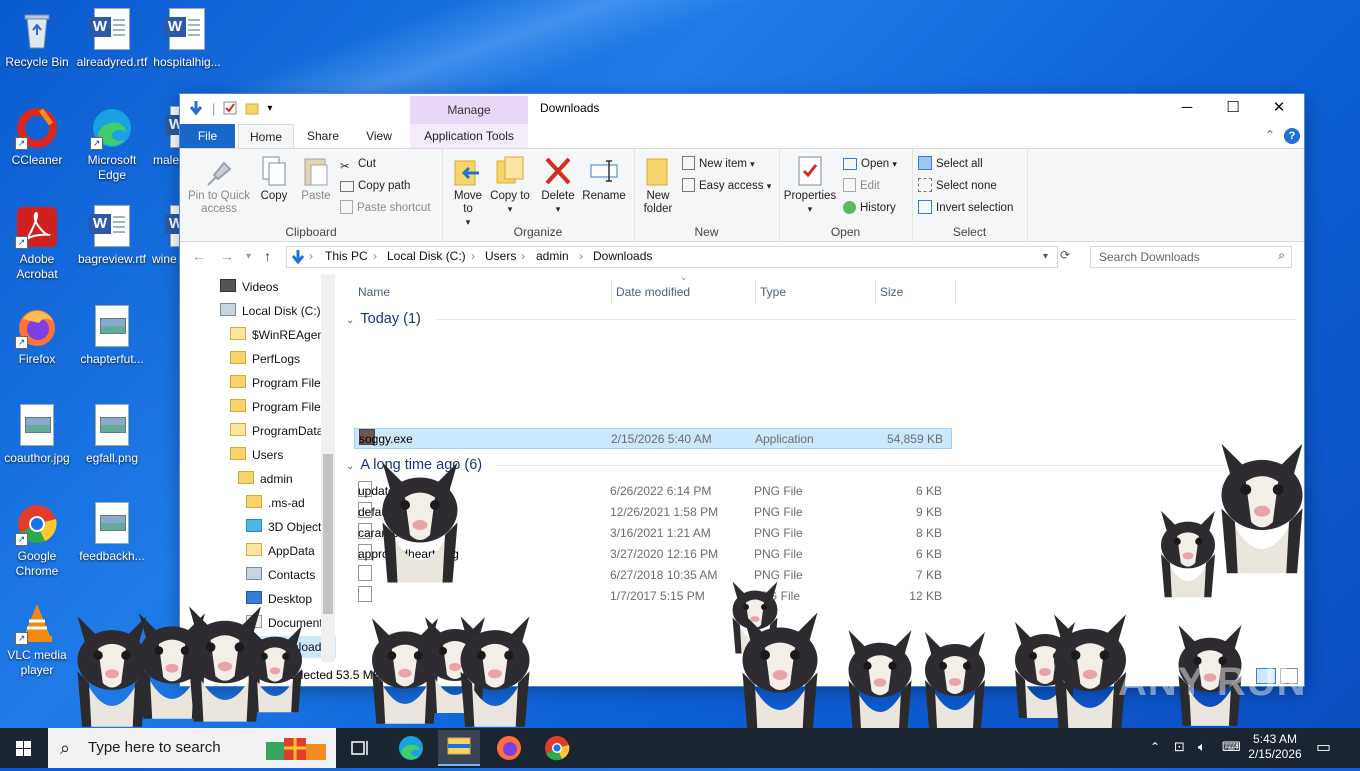 The height and width of the screenshot is (771, 1360). Describe the element at coordinates (861, 186) in the screenshot. I see `edit-button: Edit` at that location.